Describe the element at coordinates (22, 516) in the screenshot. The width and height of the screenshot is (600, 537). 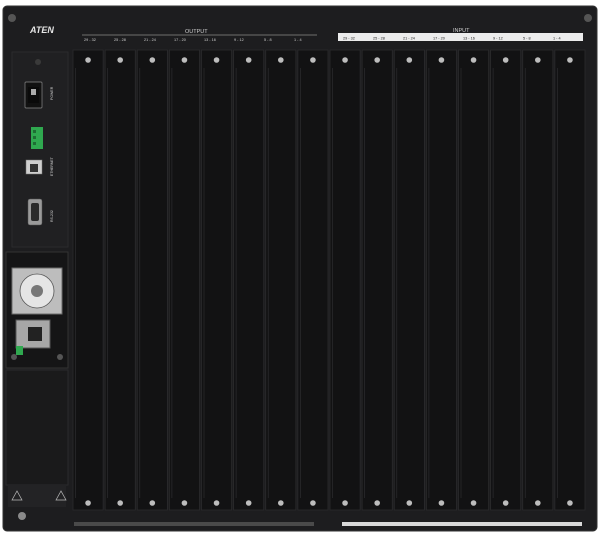
I see `ground-screw` at that location.